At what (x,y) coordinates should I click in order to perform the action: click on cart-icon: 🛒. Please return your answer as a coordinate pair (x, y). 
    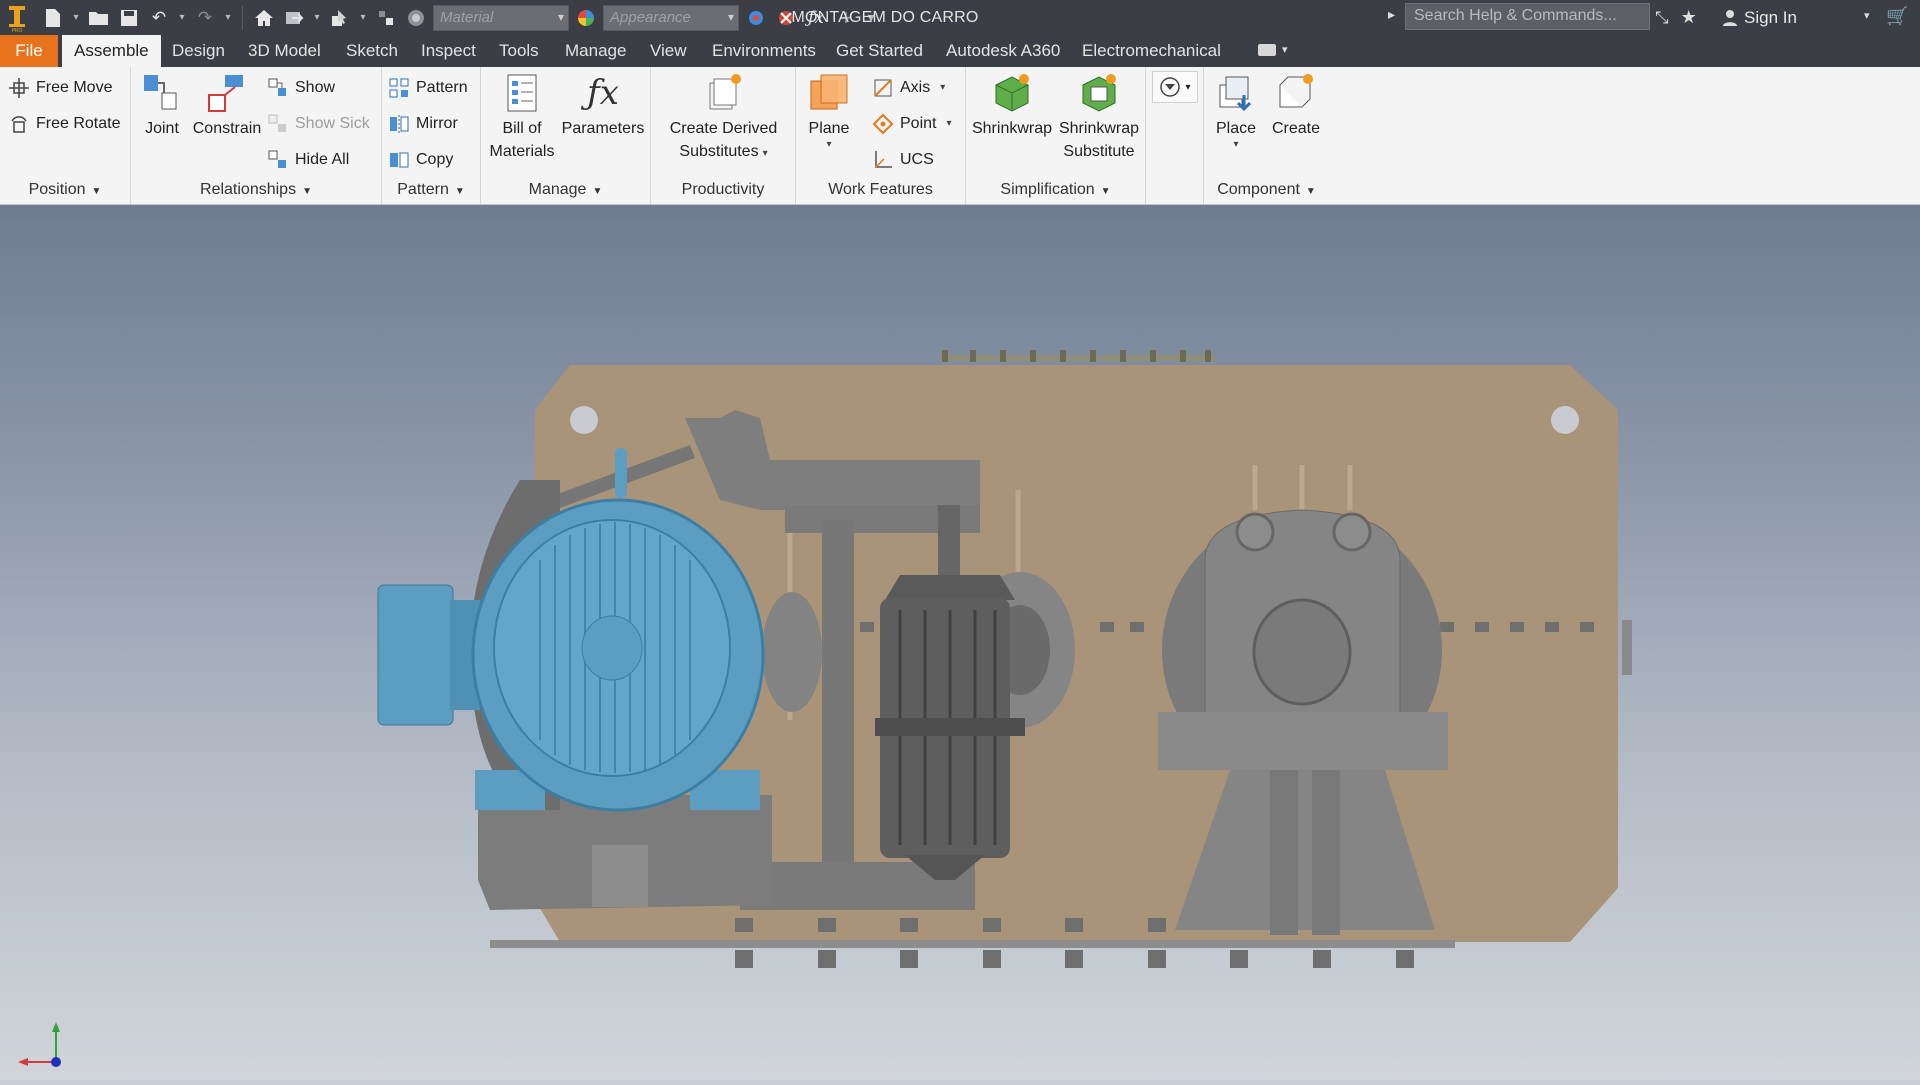
    Looking at the image, I should click on (1897, 16).